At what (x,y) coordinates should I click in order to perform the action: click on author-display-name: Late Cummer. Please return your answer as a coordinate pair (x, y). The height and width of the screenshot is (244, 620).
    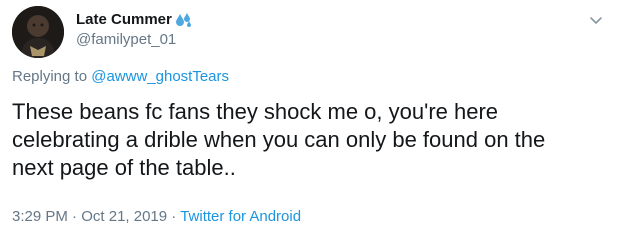
    Looking at the image, I should click on (124, 19).